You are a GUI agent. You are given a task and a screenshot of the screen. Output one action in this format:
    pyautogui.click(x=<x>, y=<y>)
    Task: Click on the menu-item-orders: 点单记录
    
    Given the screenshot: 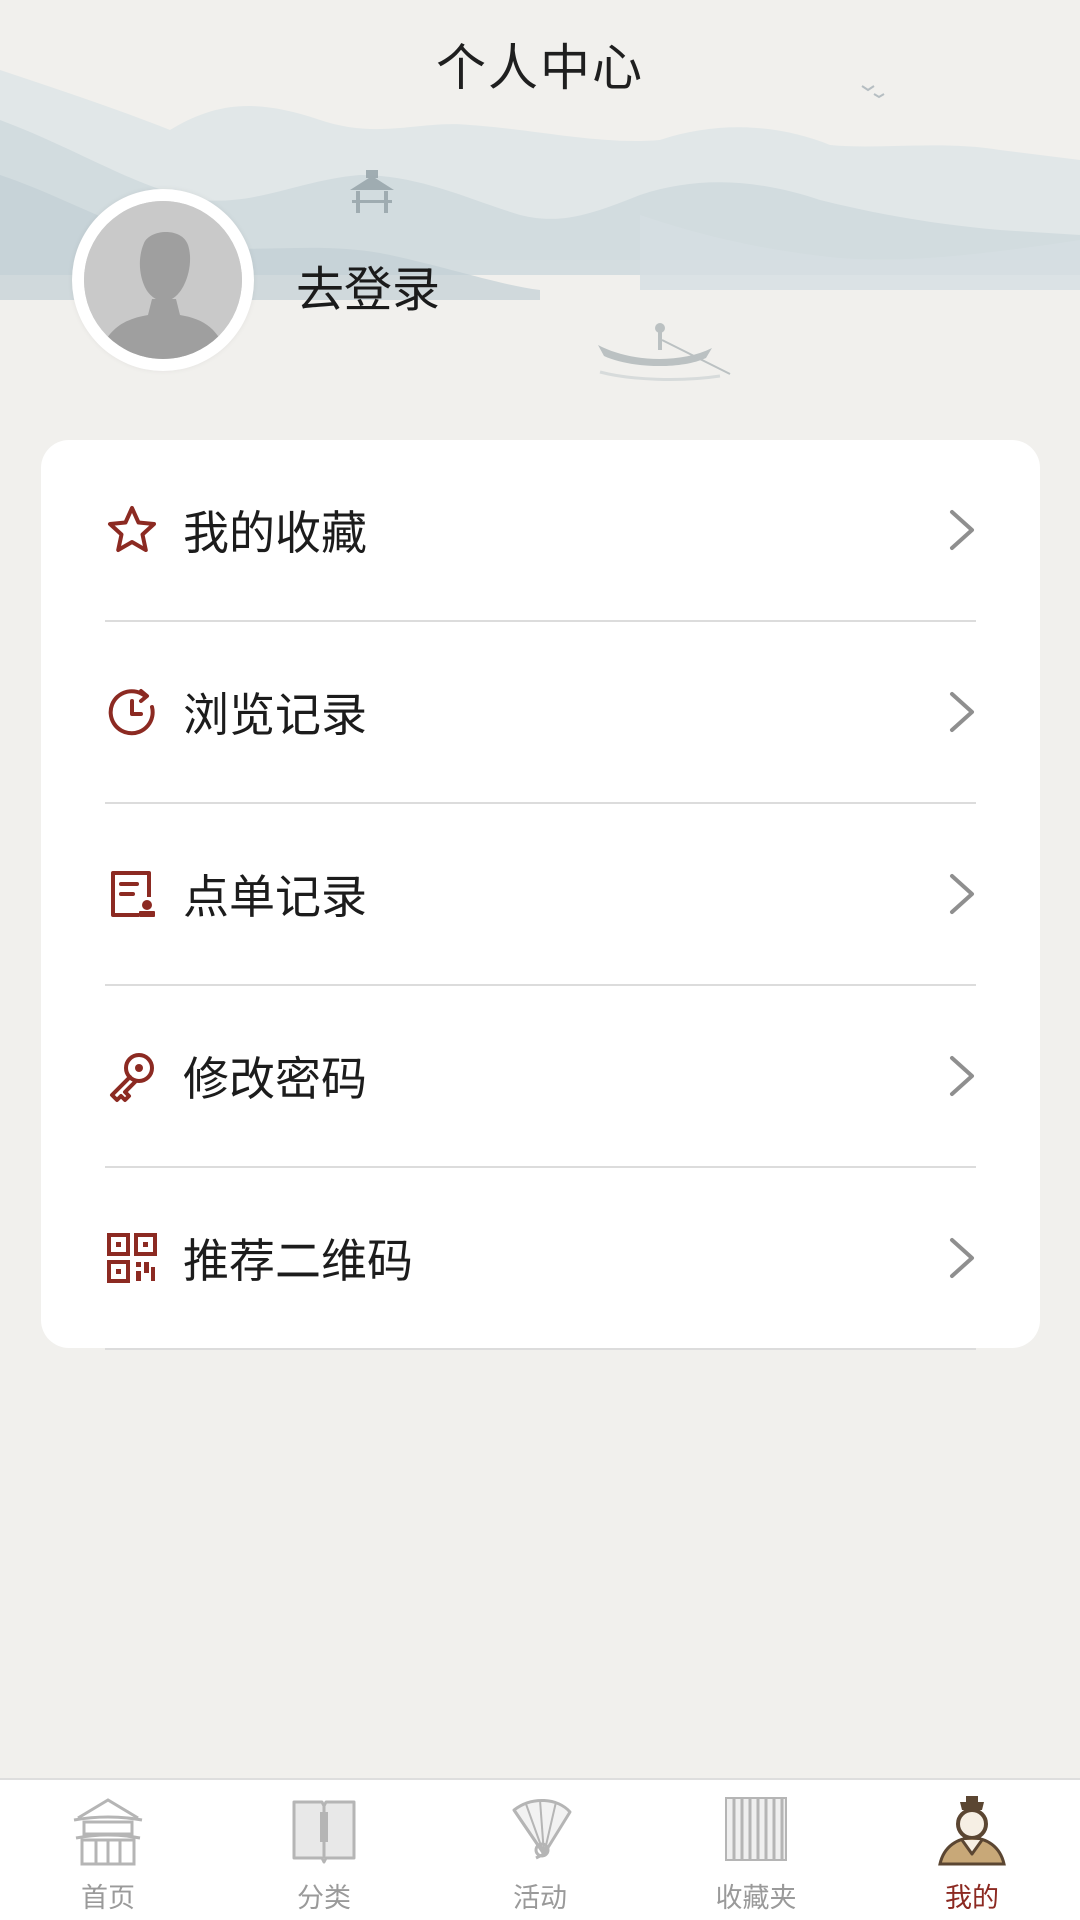 What is the action you would take?
    pyautogui.click(x=540, y=895)
    